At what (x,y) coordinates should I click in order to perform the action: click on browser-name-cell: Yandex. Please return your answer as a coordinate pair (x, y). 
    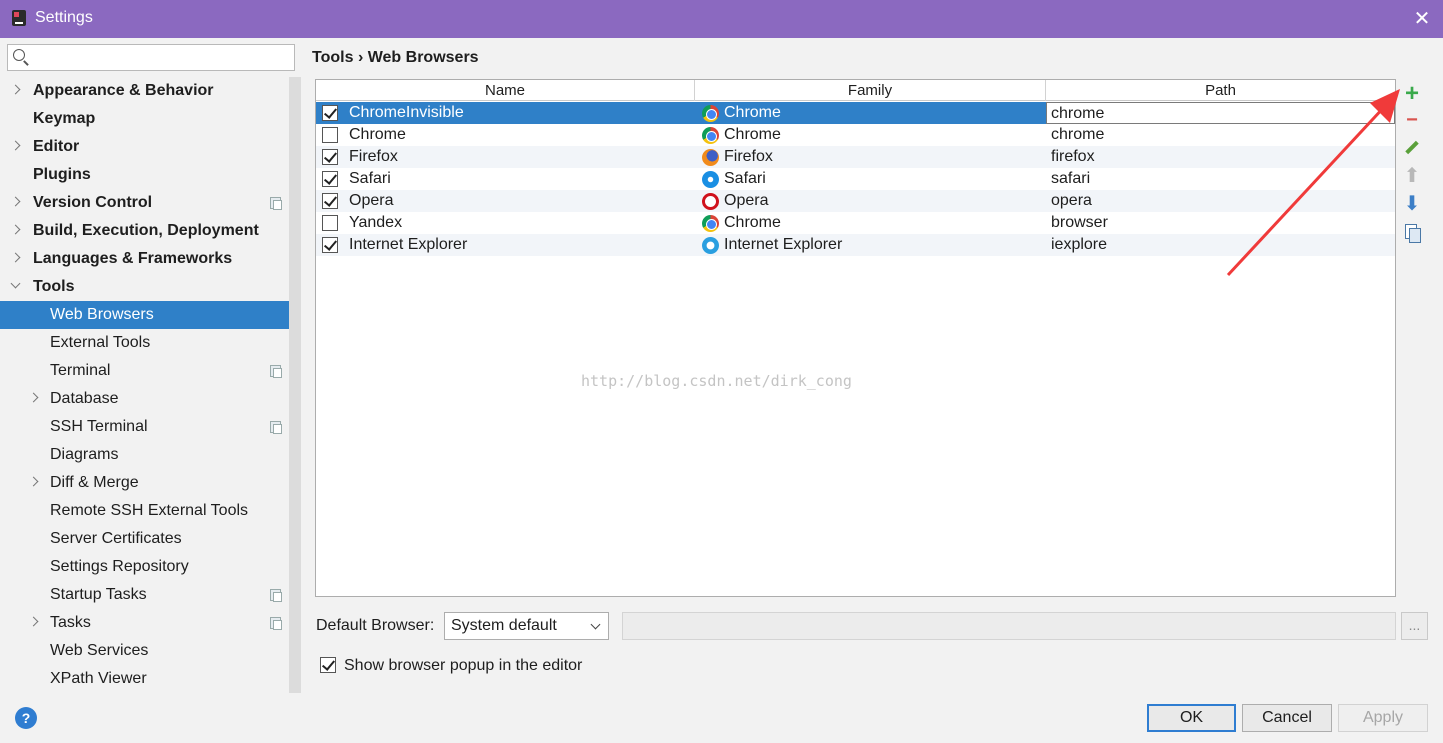
    Looking at the image, I should click on (375, 223).